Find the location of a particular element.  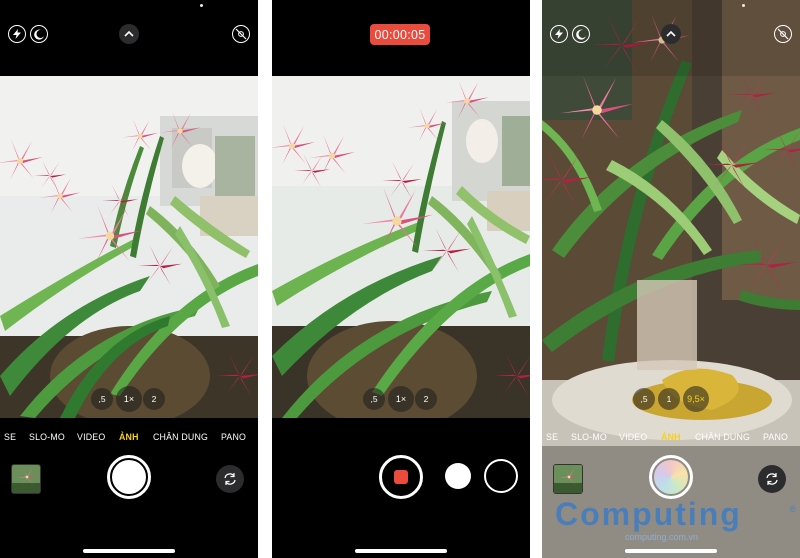

stop-record-button is located at coordinates (401, 477).